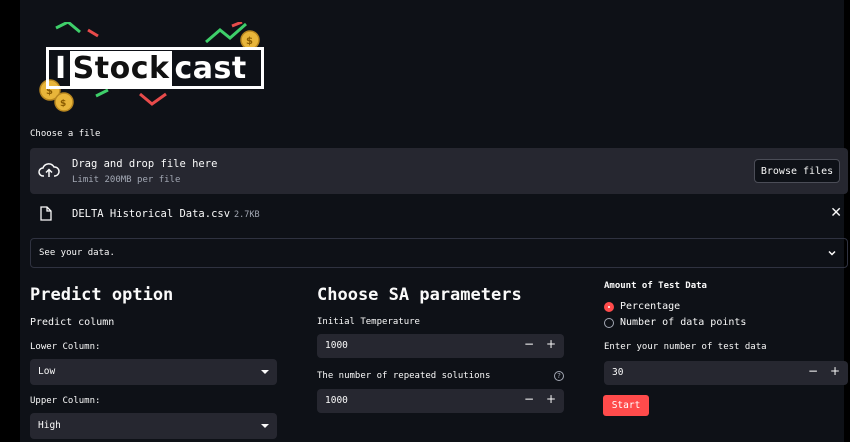 Image resolution: width=850 pixels, height=442 pixels. What do you see at coordinates (65, 347) in the screenshot?
I see `lower-column-label: Lower Column:` at bounding box center [65, 347].